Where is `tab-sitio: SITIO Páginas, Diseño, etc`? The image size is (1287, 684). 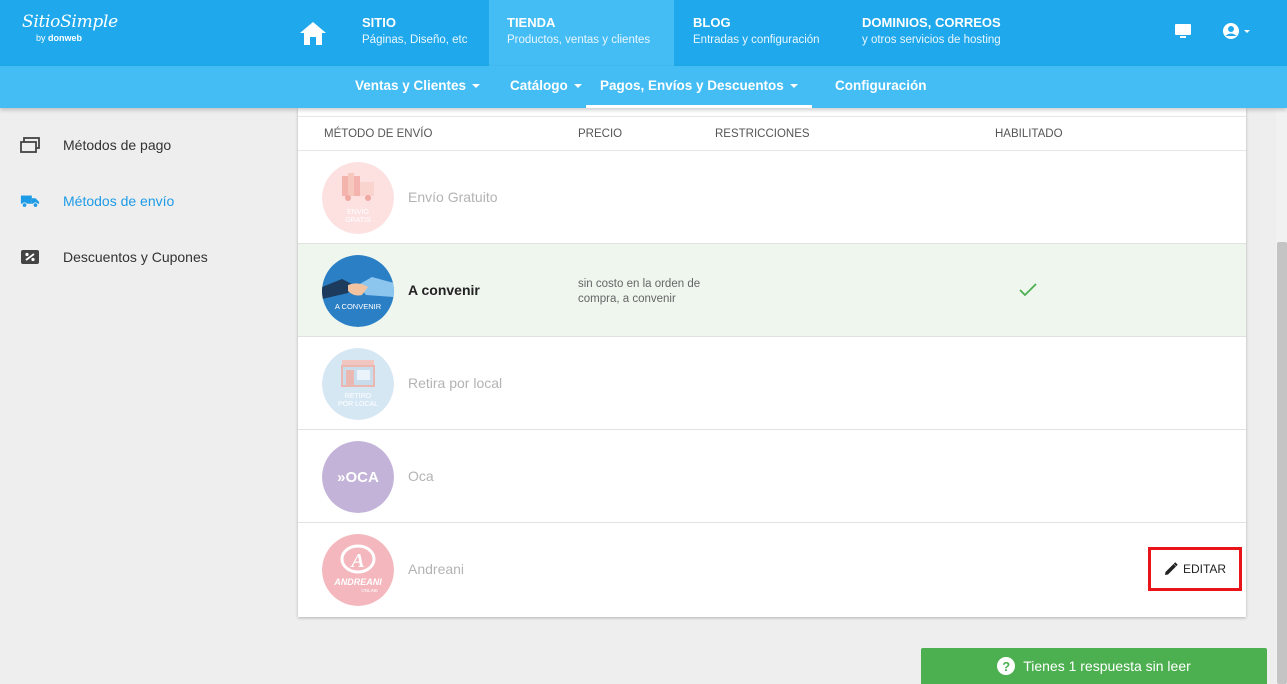 tab-sitio: SITIO Páginas, Diseño, etc is located at coordinates (414, 33).